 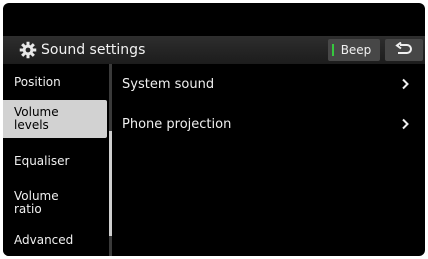 I want to click on page-title: Sound settings, so click(x=93, y=50).